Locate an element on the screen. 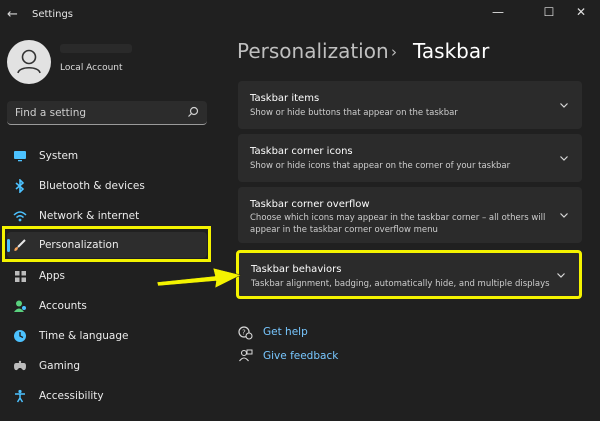  help-icon: ? is located at coordinates (245, 332).